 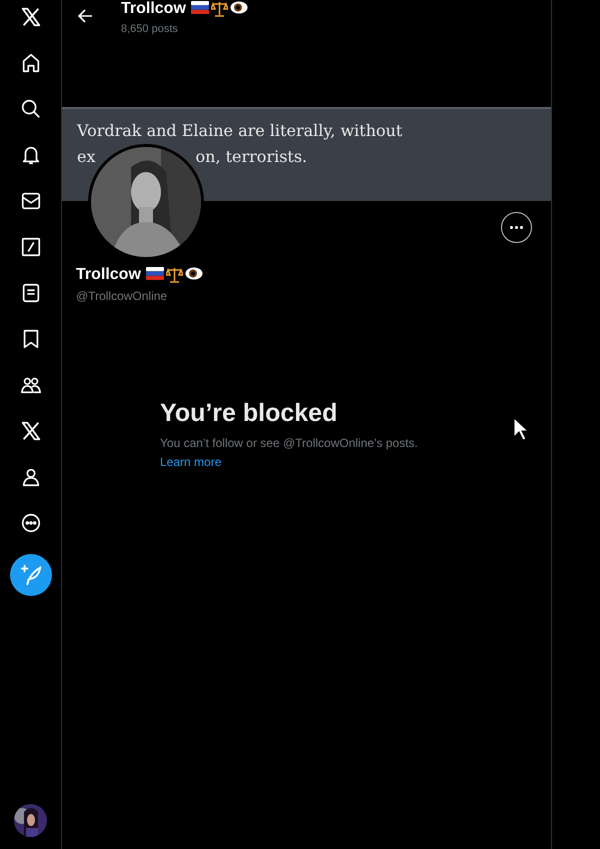 What do you see at coordinates (249, 413) in the screenshot?
I see `blocked-title: You’re blocked` at bounding box center [249, 413].